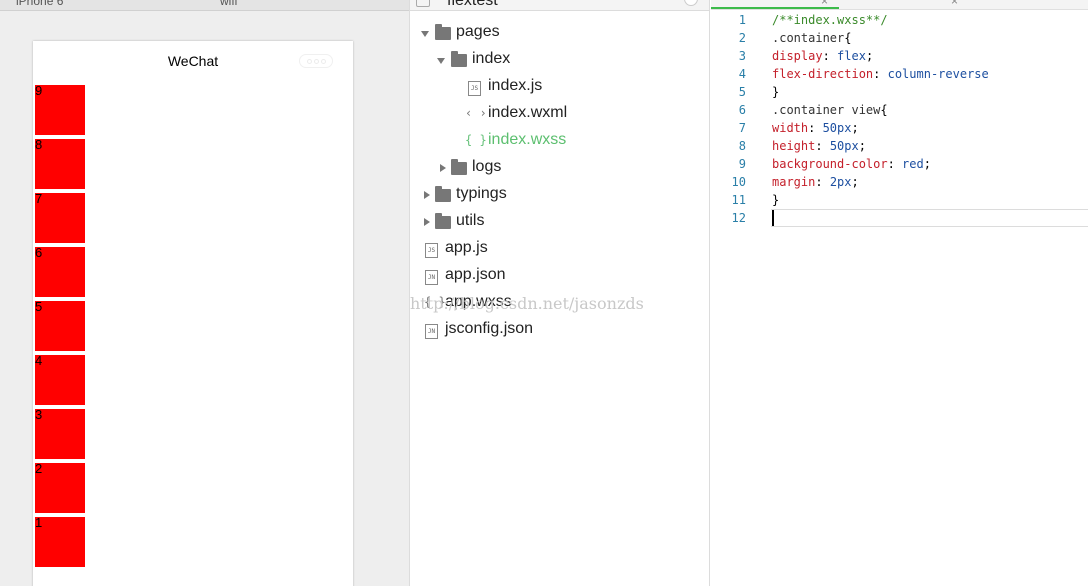  Describe the element at coordinates (559, 303) in the screenshot. I see `file-tree-item-app-wxss: { } app.wxss` at that location.